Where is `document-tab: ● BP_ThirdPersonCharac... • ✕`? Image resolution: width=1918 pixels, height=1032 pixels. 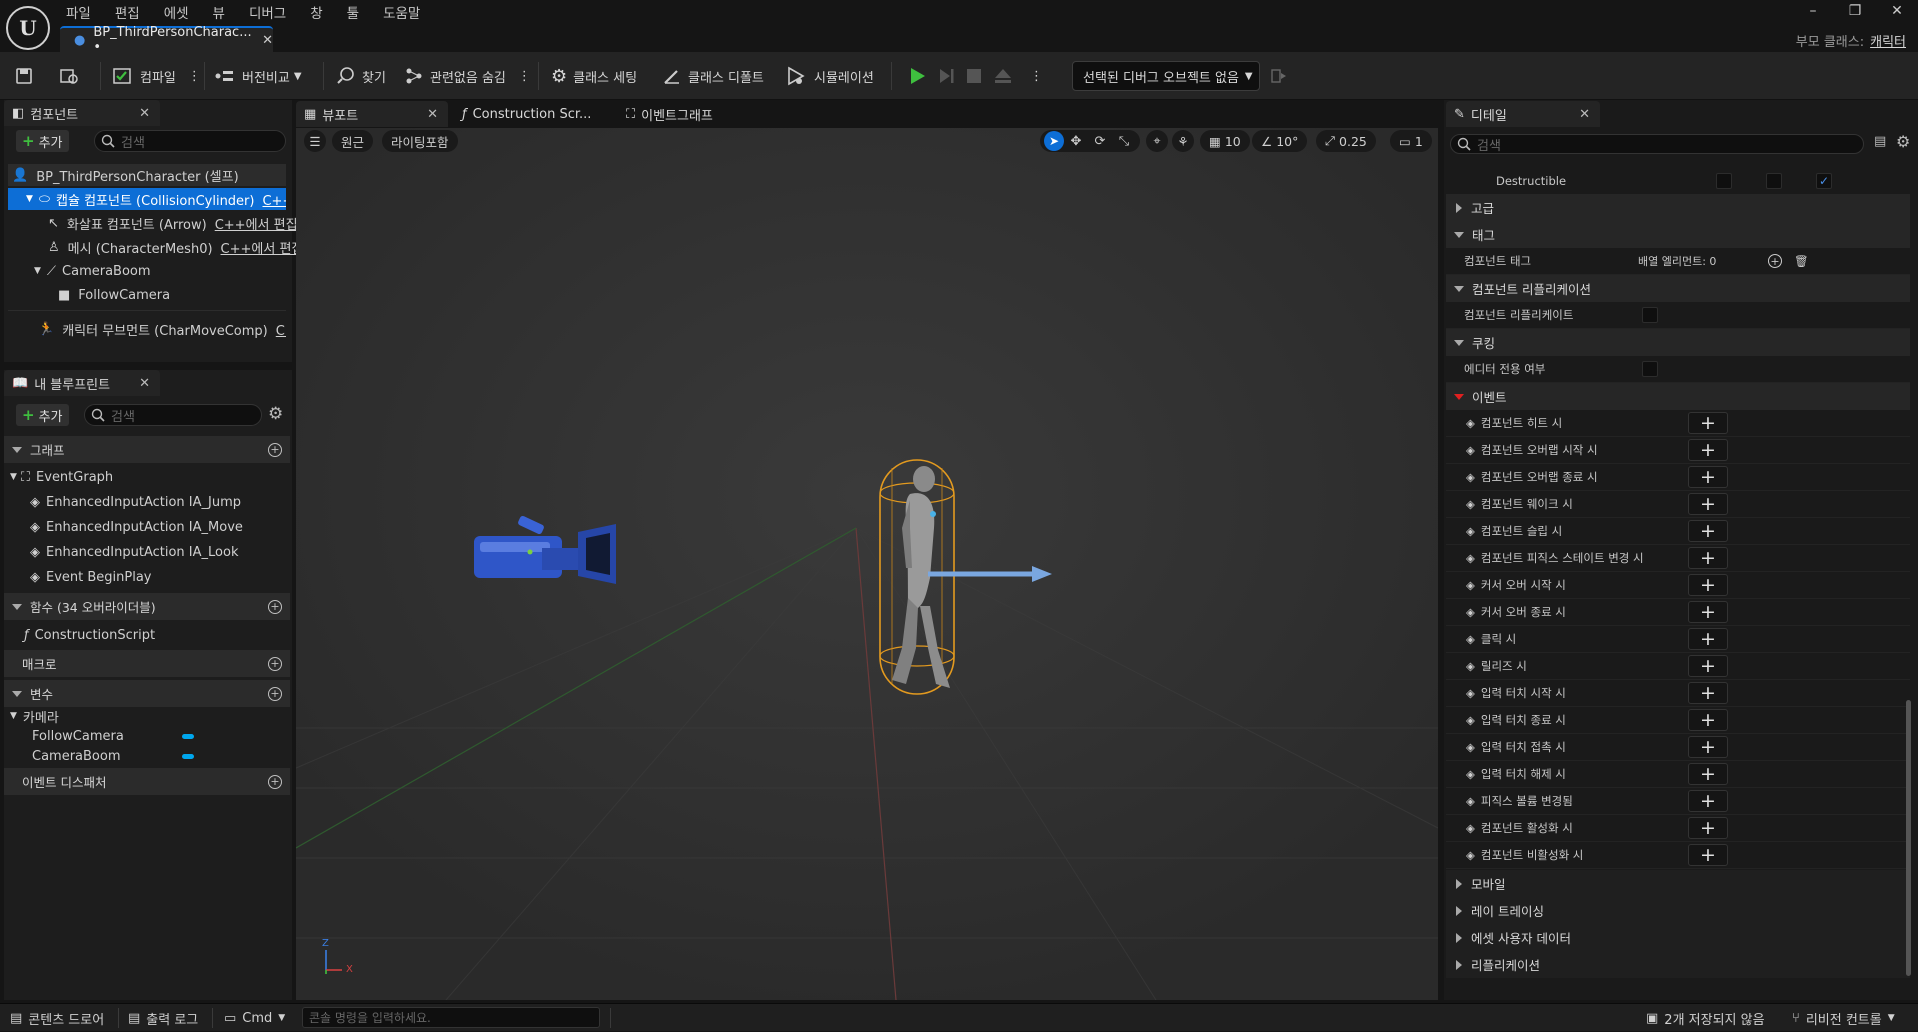
document-tab: ● BP_ThirdPersonCharac... • ✕ is located at coordinates (166, 40).